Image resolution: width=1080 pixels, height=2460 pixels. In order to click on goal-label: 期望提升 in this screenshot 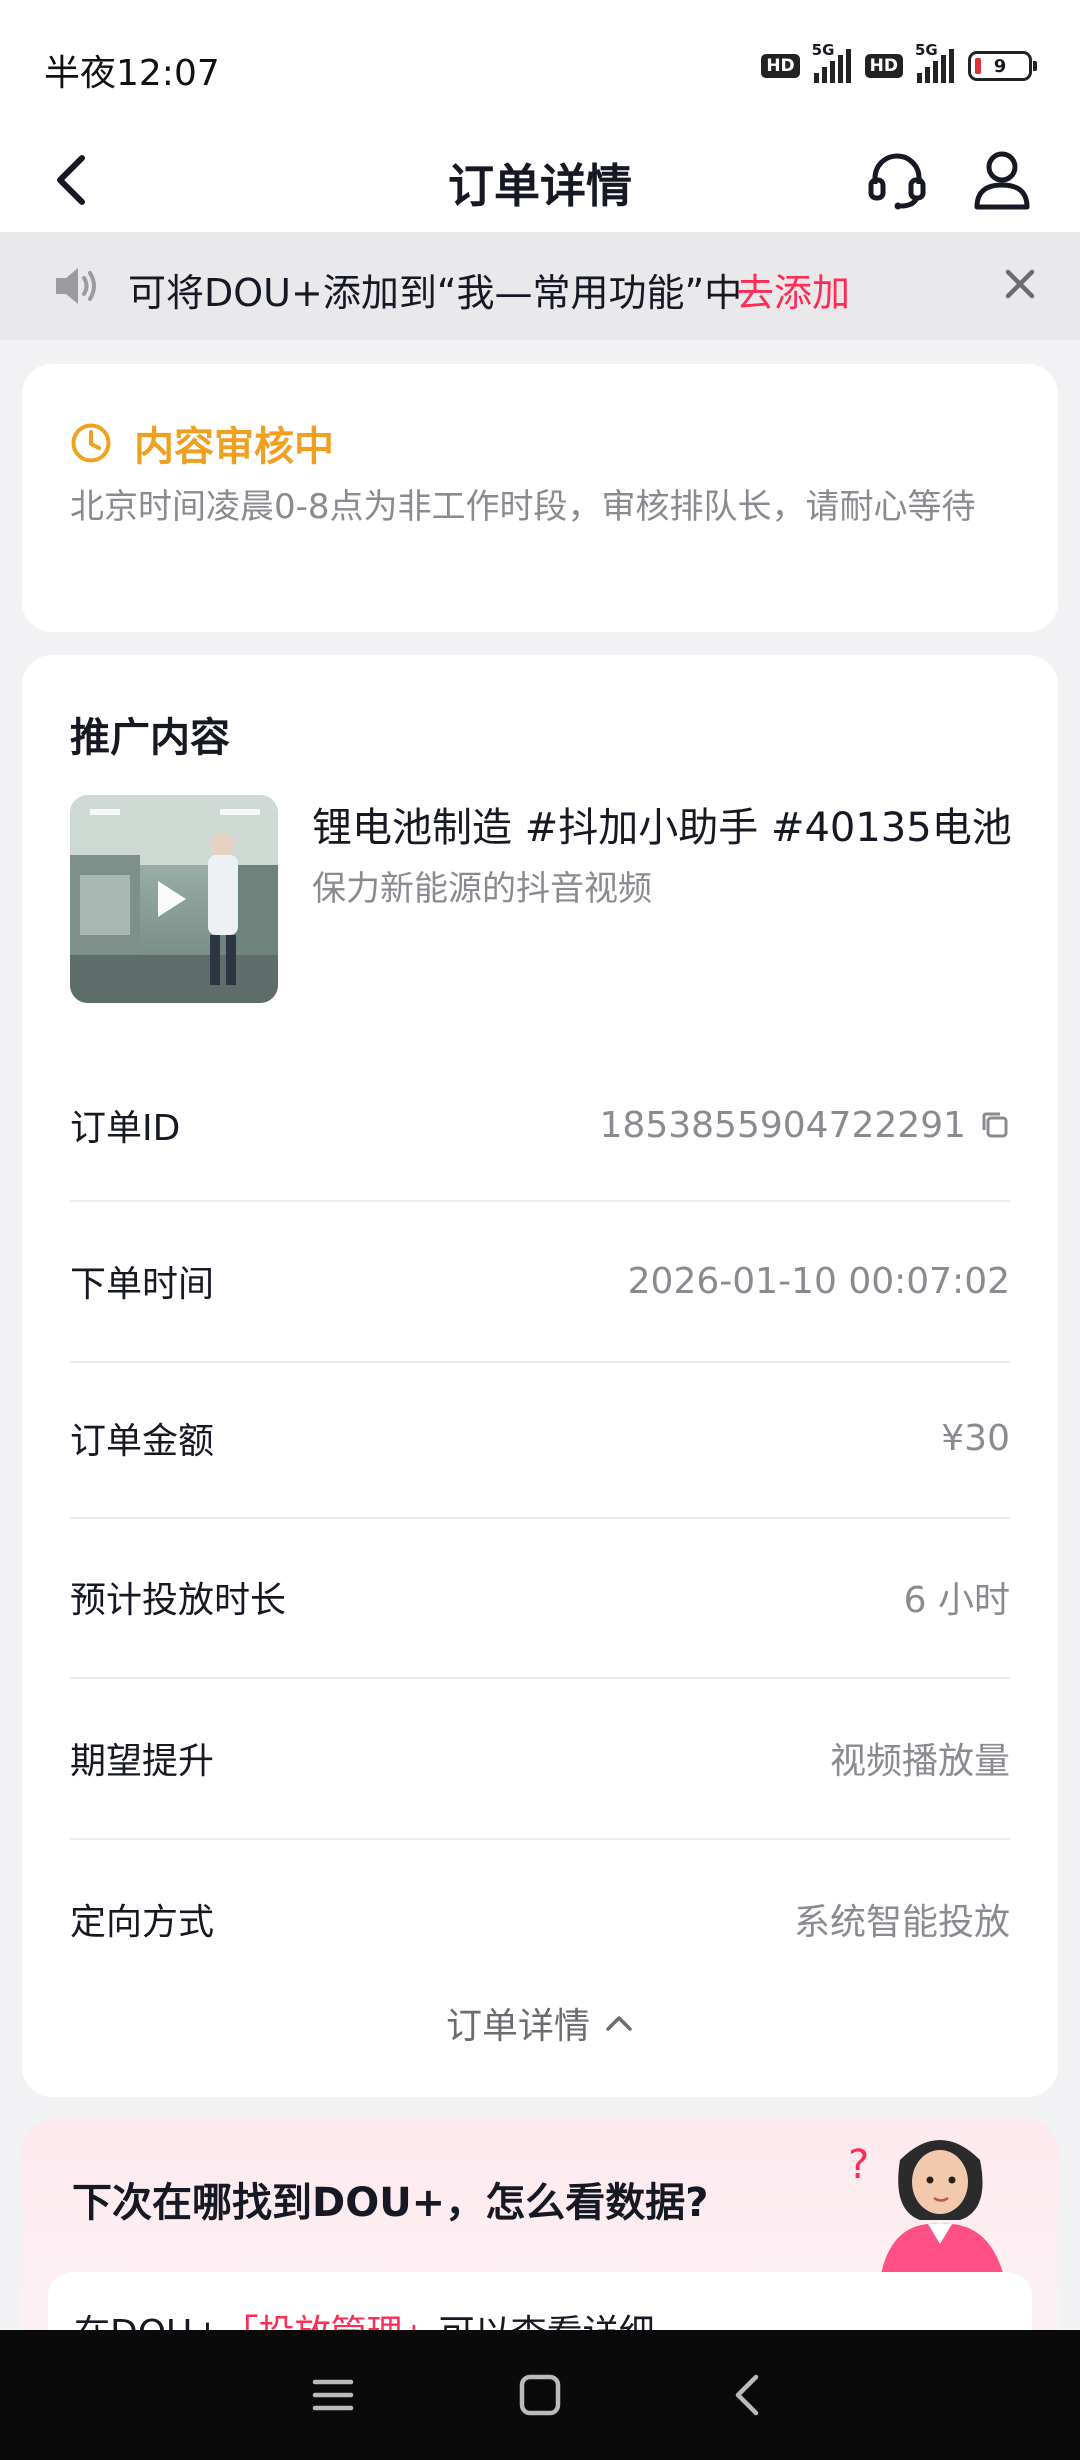, I will do `click(142, 1761)`.